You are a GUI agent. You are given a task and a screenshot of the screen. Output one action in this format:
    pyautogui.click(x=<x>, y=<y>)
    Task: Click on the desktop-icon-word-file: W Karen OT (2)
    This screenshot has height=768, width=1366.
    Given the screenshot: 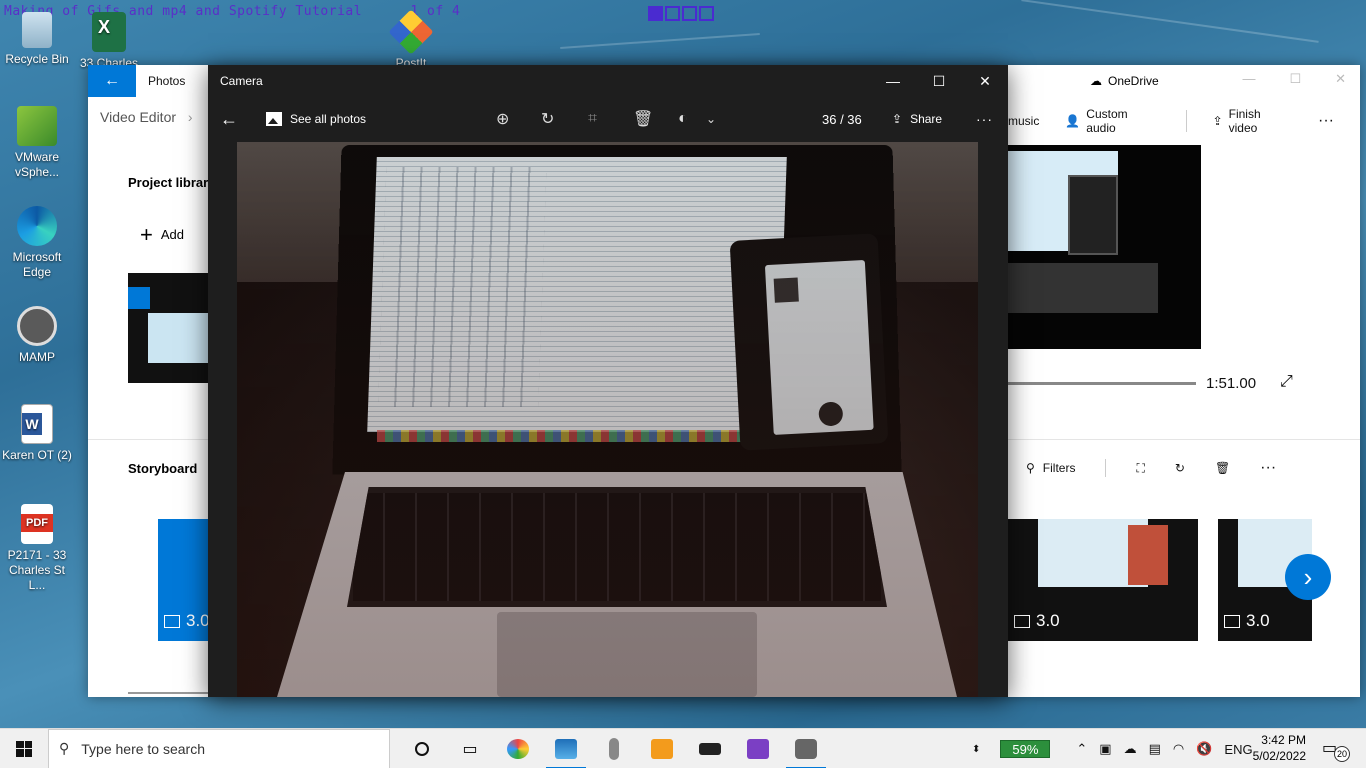 What is the action you would take?
    pyautogui.click(x=37, y=433)
    